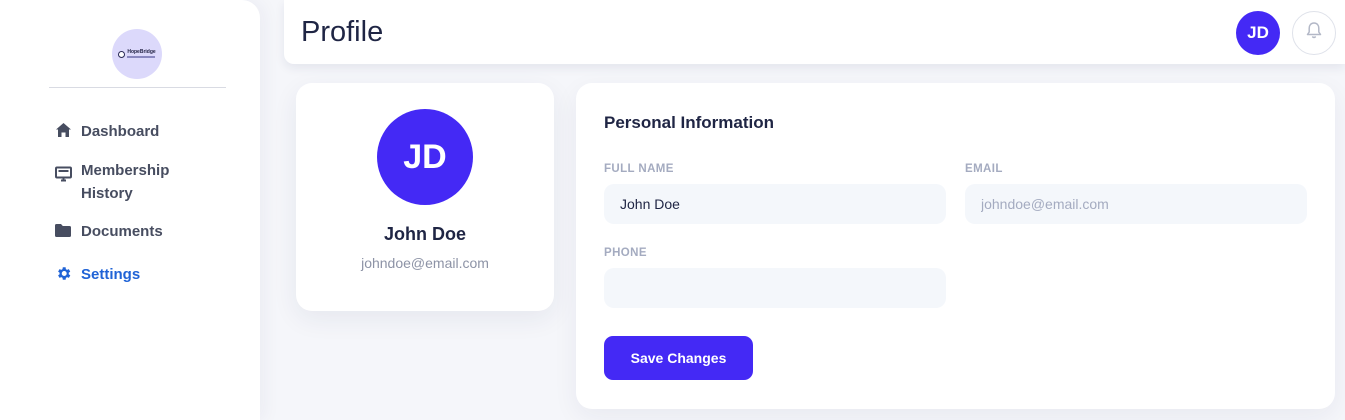 Image resolution: width=1345 pixels, height=420 pixels. I want to click on logo-icon, so click(122, 54).